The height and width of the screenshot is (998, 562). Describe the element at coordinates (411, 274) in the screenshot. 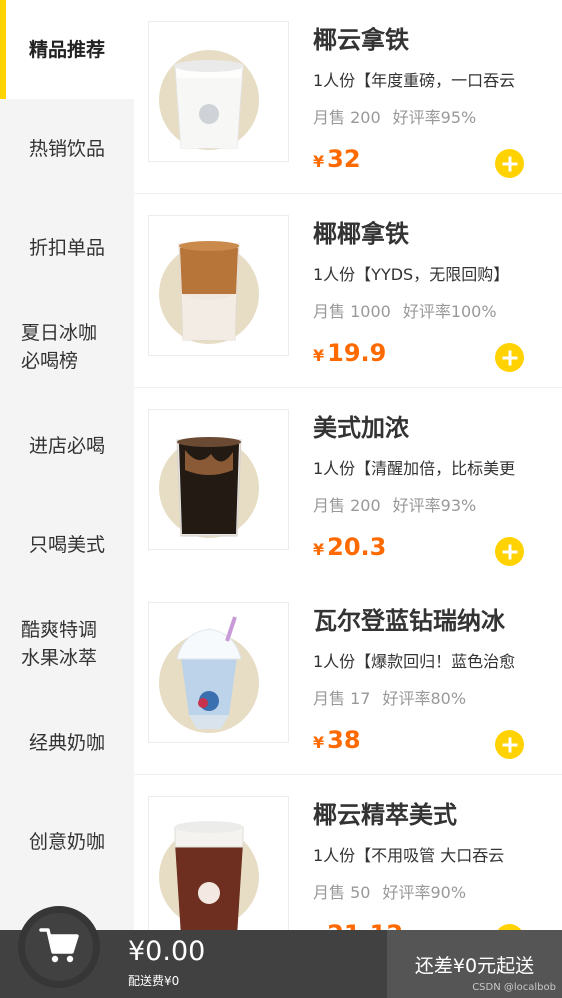

I see `product-desc: 1人份【YYDS，无限回购】` at that location.